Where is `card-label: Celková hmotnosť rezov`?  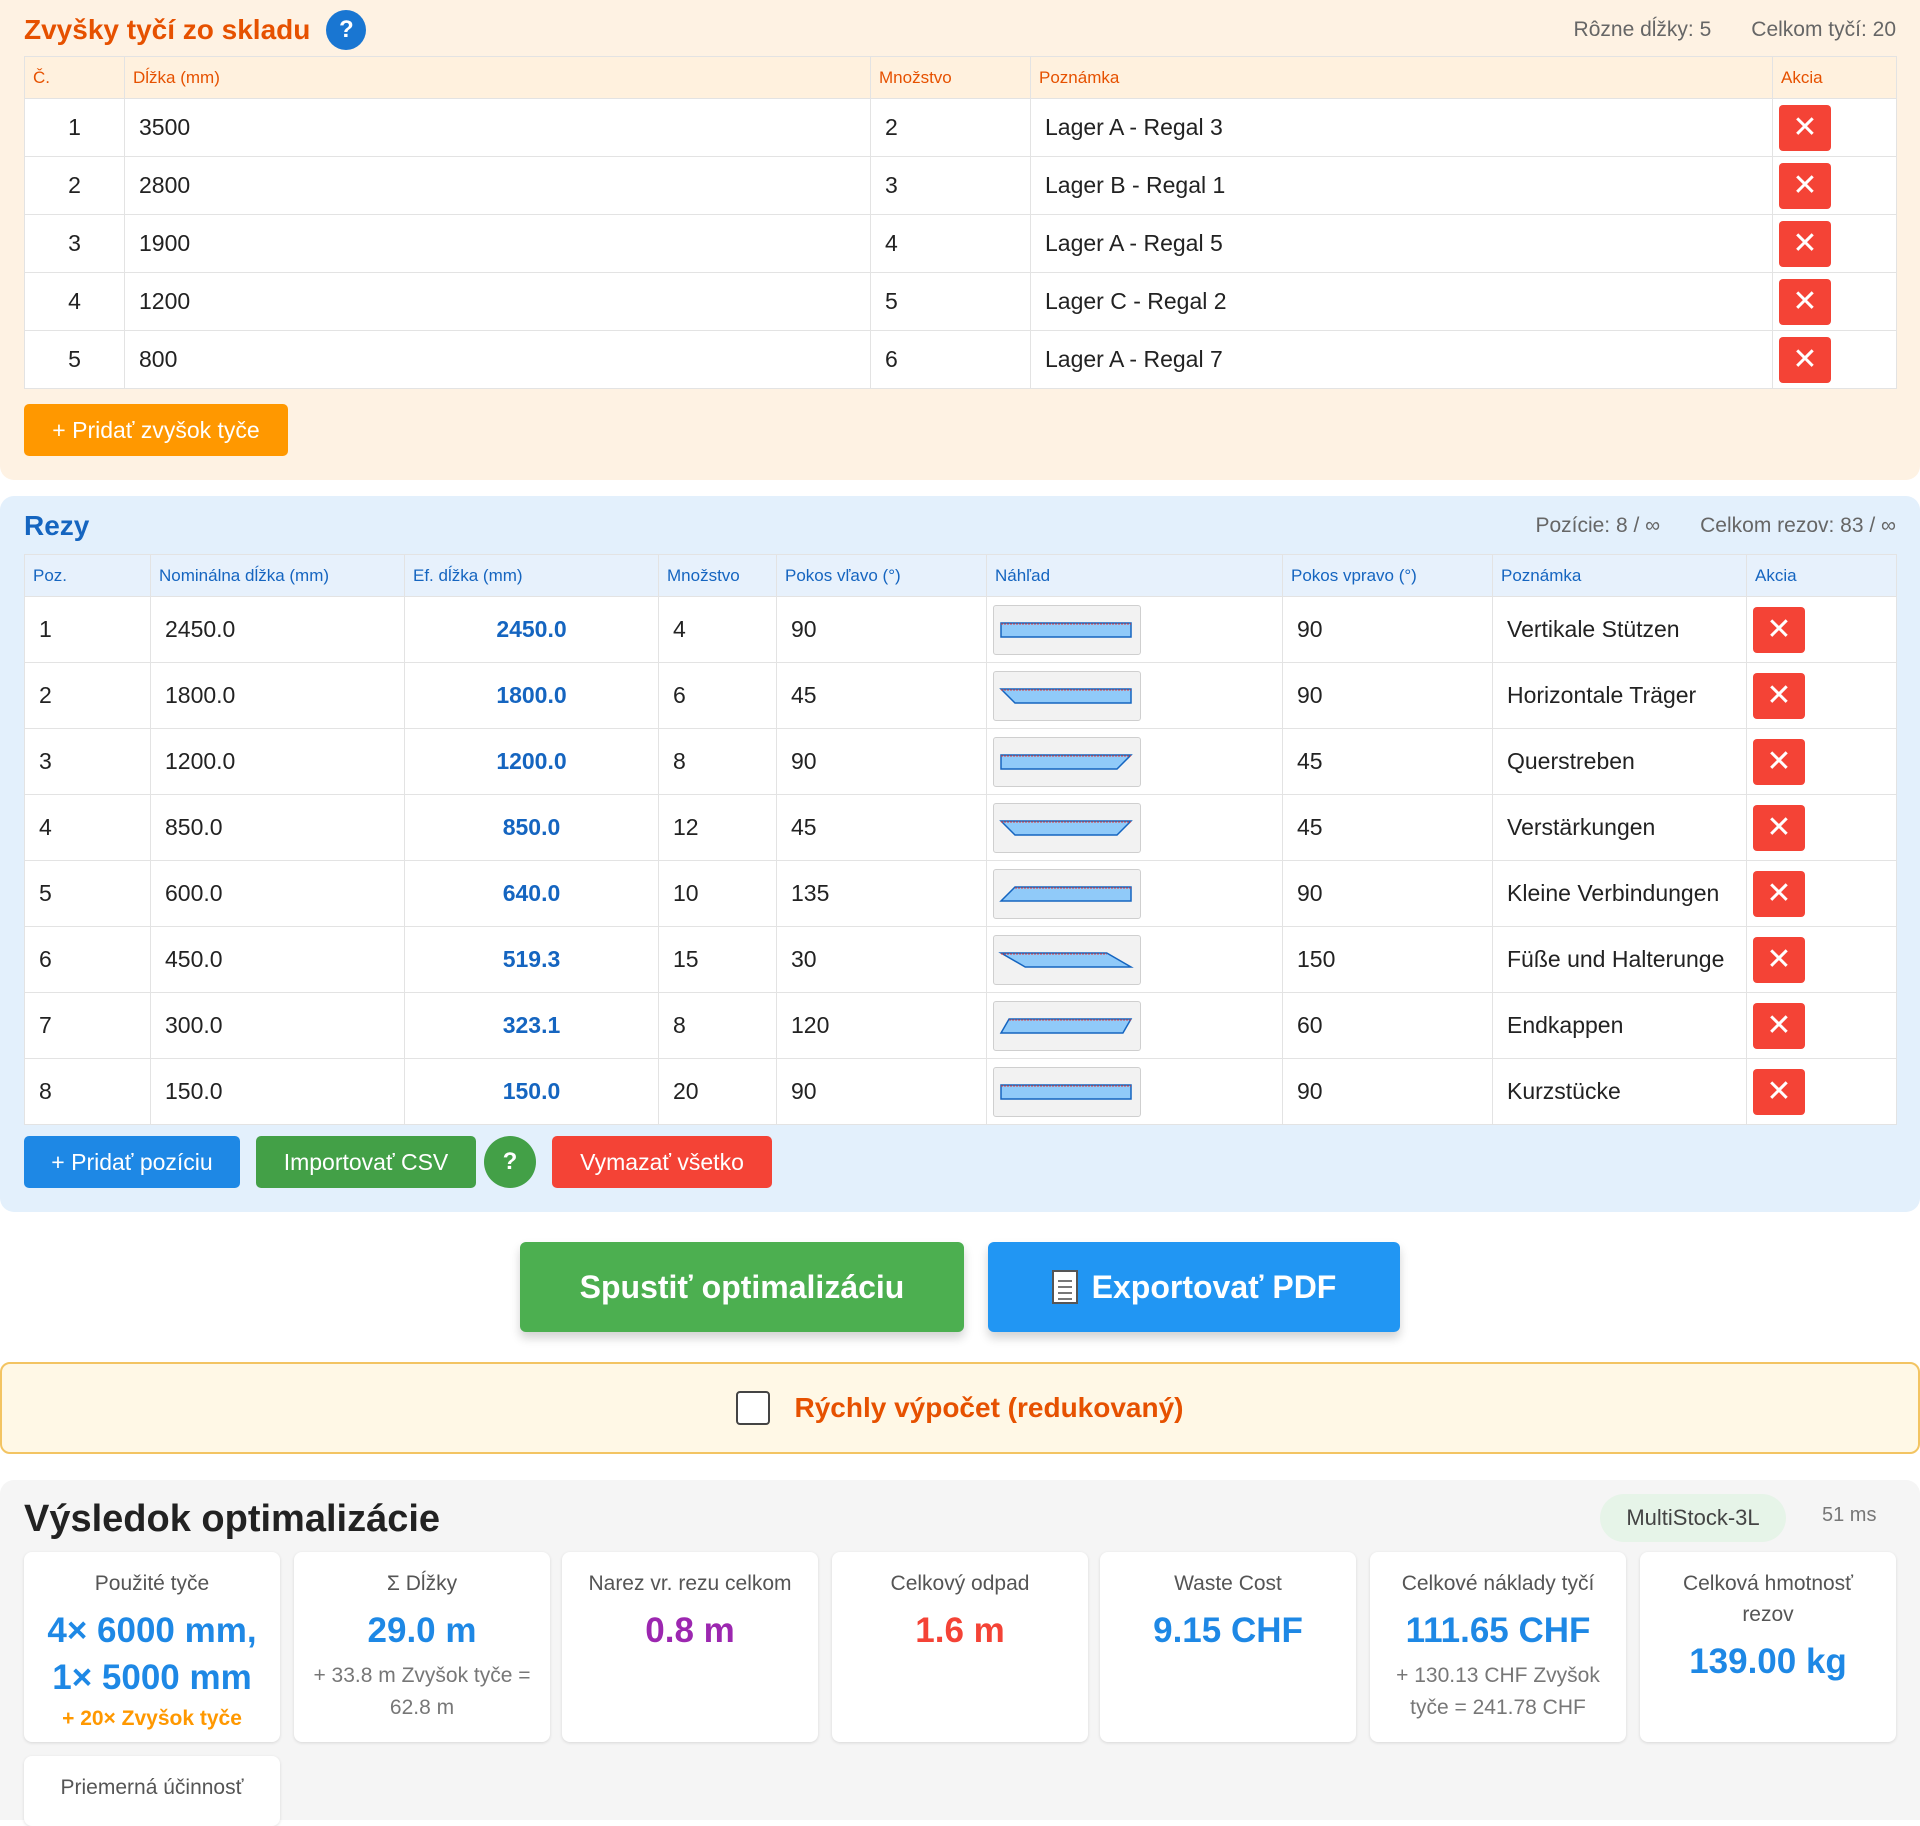
card-label: Celková hmotnosť rezov is located at coordinates (1768, 1599).